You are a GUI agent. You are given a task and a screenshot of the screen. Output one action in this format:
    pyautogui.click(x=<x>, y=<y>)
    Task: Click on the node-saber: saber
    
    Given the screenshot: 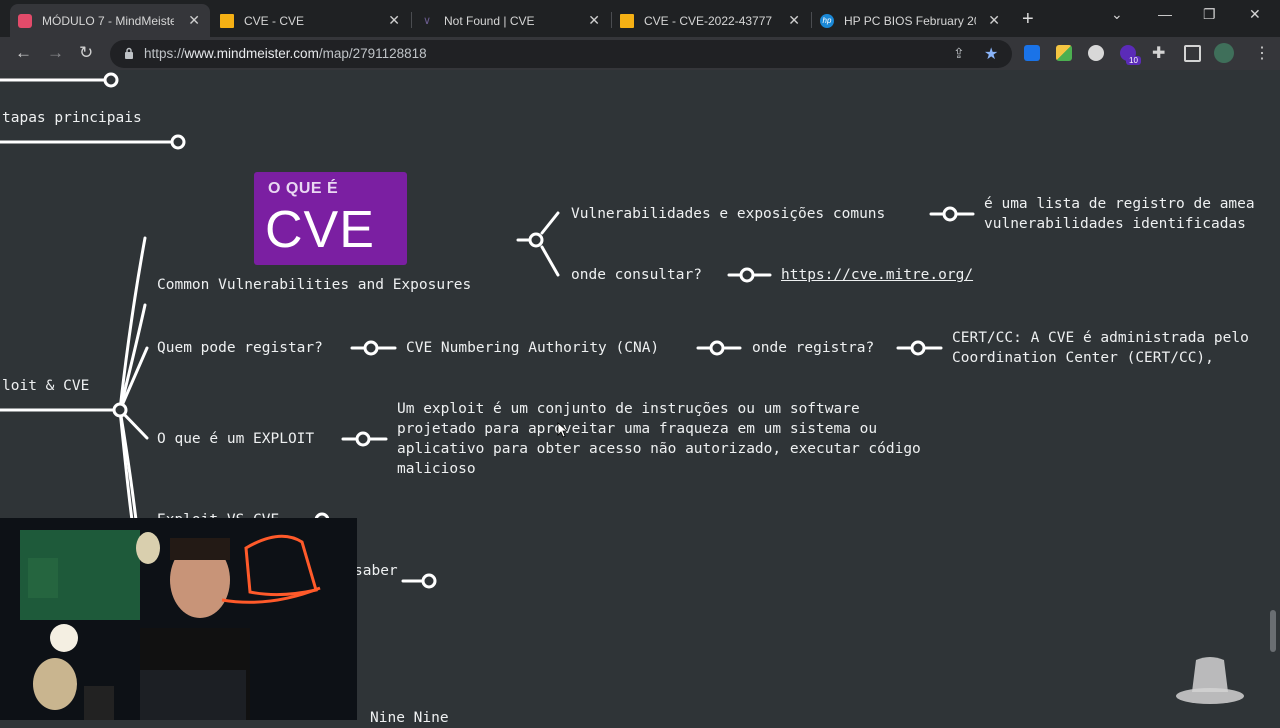 What is the action you would take?
    pyautogui.click(x=376, y=571)
    